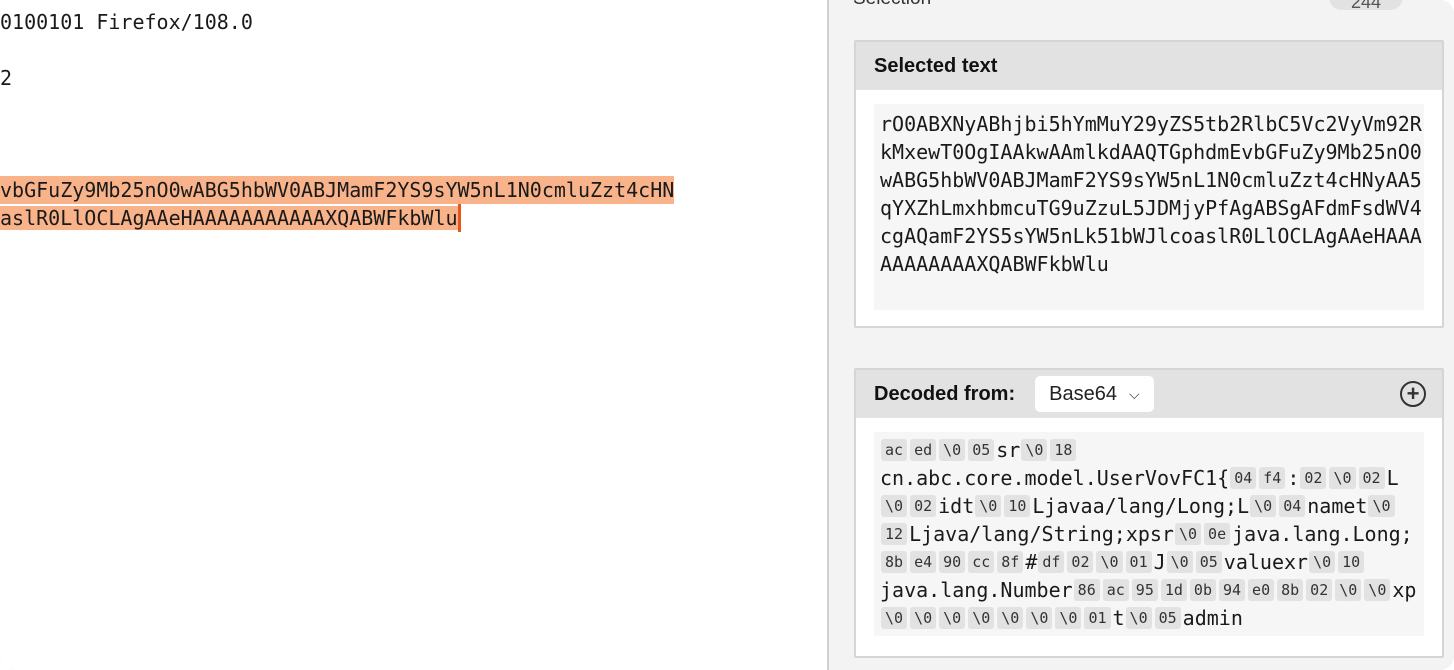 Image resolution: width=1454 pixels, height=670 pixels. I want to click on selection-row: Selection 244 ›, so click(1143, 9).